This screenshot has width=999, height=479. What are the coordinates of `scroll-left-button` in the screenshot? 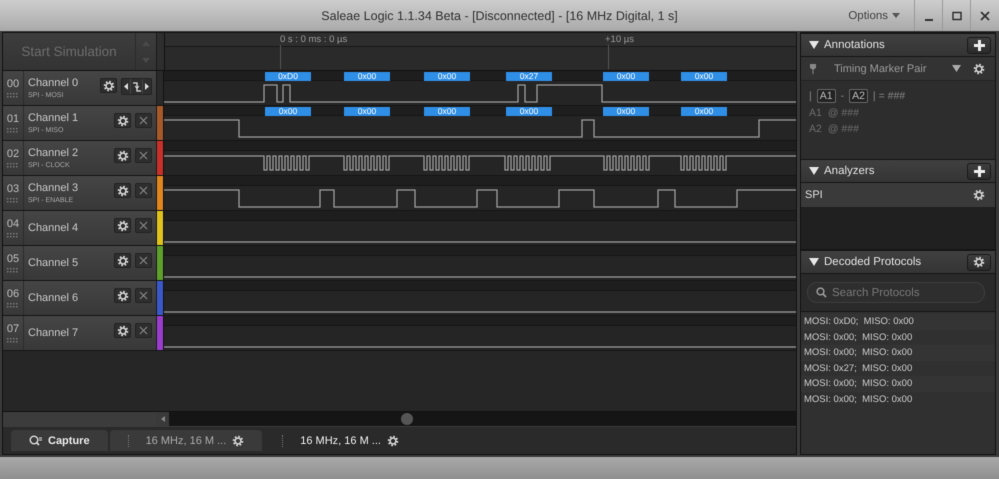 It's located at (162, 419).